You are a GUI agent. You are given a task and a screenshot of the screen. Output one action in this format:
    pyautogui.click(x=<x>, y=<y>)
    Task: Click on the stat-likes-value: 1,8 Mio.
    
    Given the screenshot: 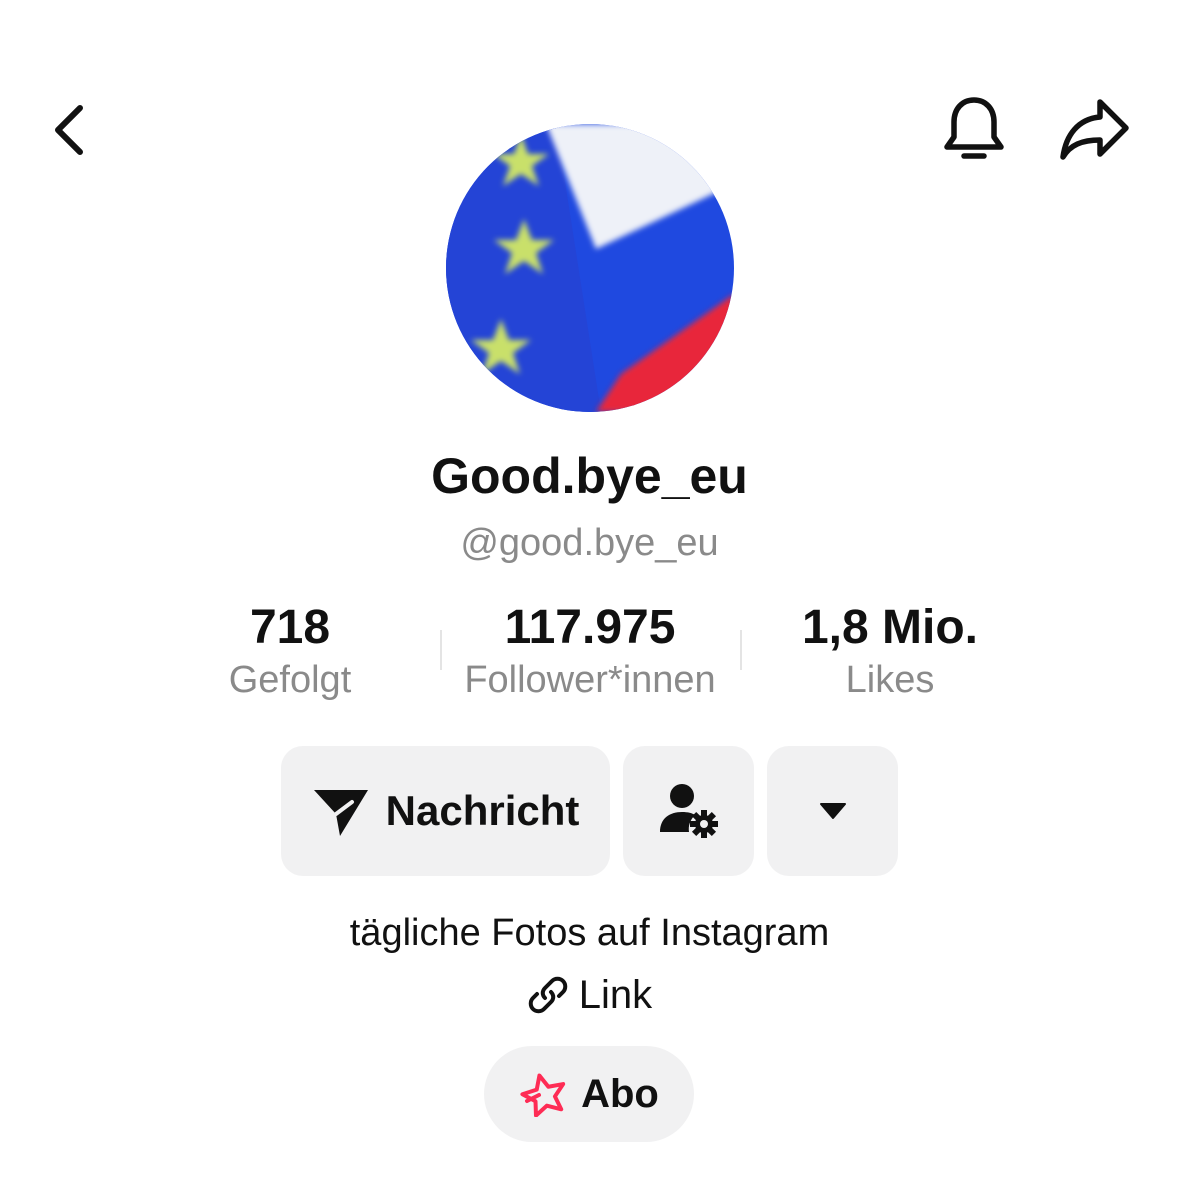 What is the action you would take?
    pyautogui.click(x=890, y=627)
    